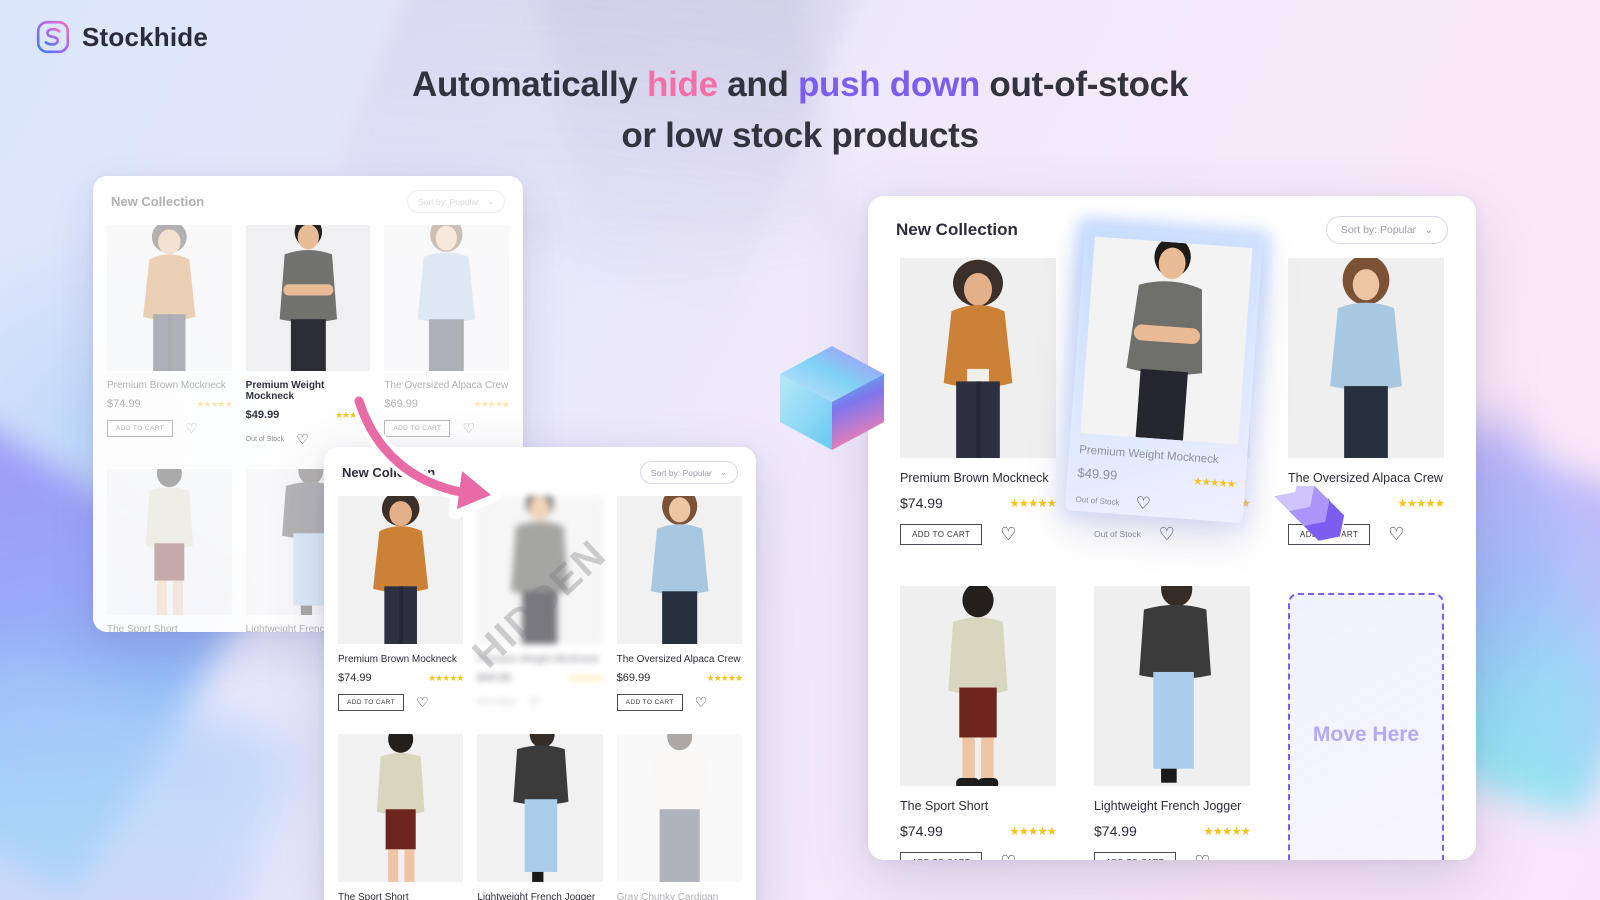 Image resolution: width=1600 pixels, height=900 pixels. I want to click on brand-name: Stockhide, so click(145, 36).